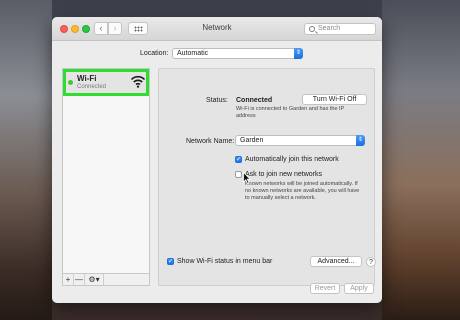  Describe the element at coordinates (252, 140) in the screenshot. I see `network-name-value: Garden` at that location.